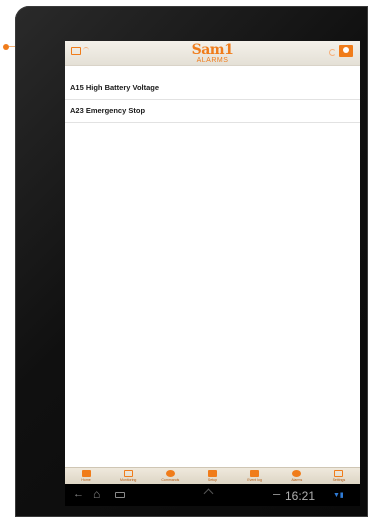 Image resolution: width=368 pixels, height=517 pixels. Describe the element at coordinates (297, 480) in the screenshot. I see `nav-label: Alarms` at that location.